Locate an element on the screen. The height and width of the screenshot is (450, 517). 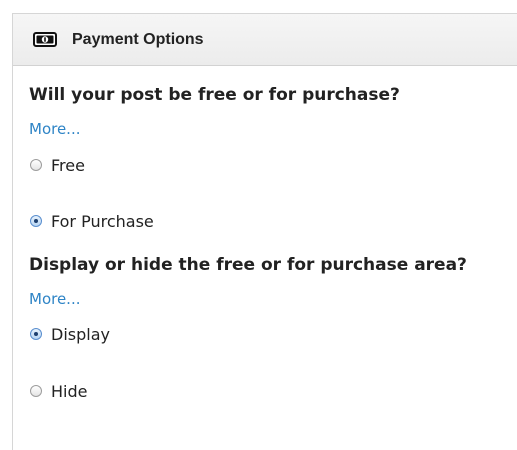
money-icon is located at coordinates (45, 39).